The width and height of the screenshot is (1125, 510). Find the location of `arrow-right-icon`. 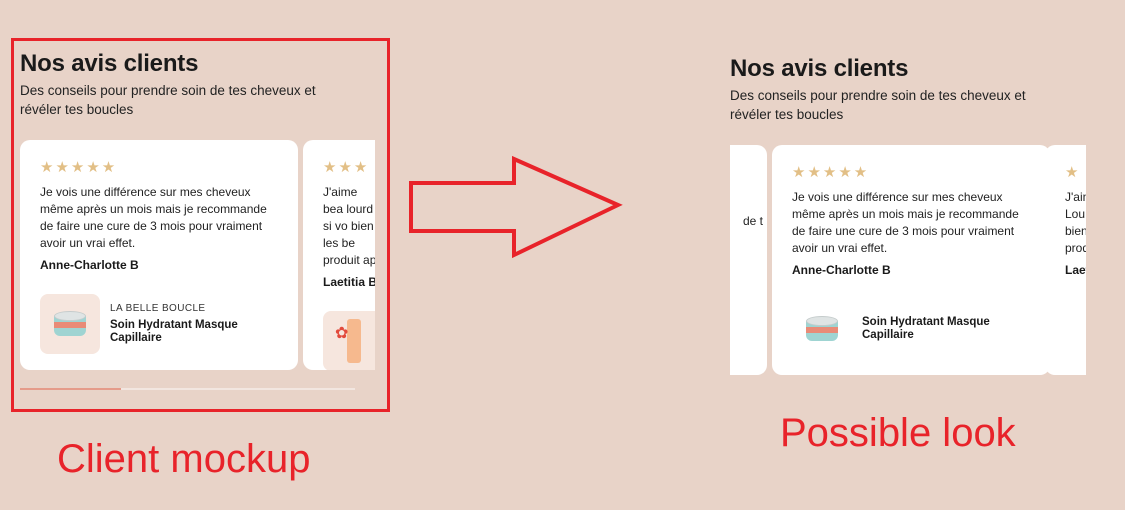

arrow-right-icon is located at coordinates (516, 207).